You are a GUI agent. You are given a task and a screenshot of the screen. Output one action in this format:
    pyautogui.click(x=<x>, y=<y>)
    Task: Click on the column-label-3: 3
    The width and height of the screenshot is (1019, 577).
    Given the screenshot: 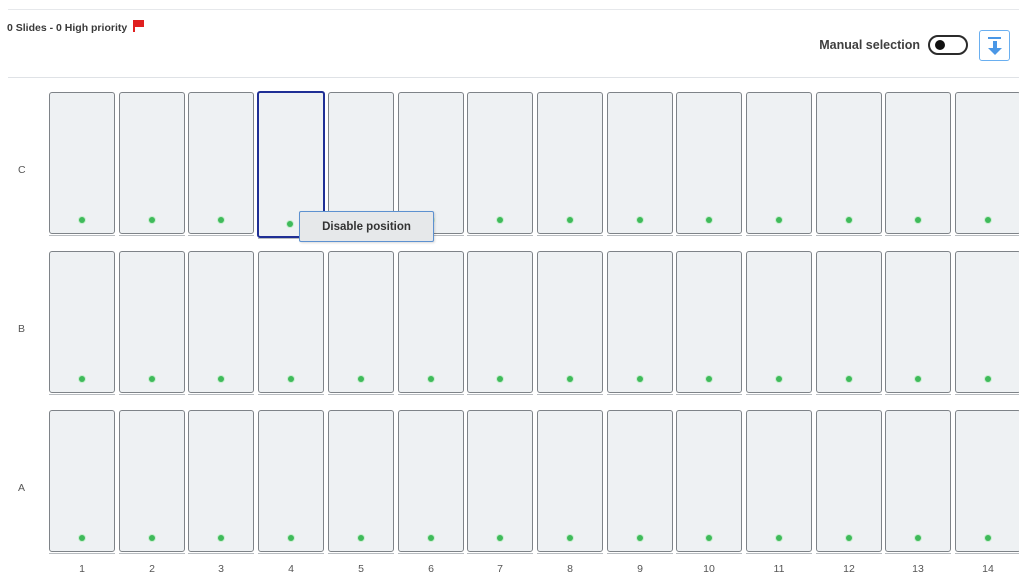 What is the action you would take?
    pyautogui.click(x=221, y=569)
    